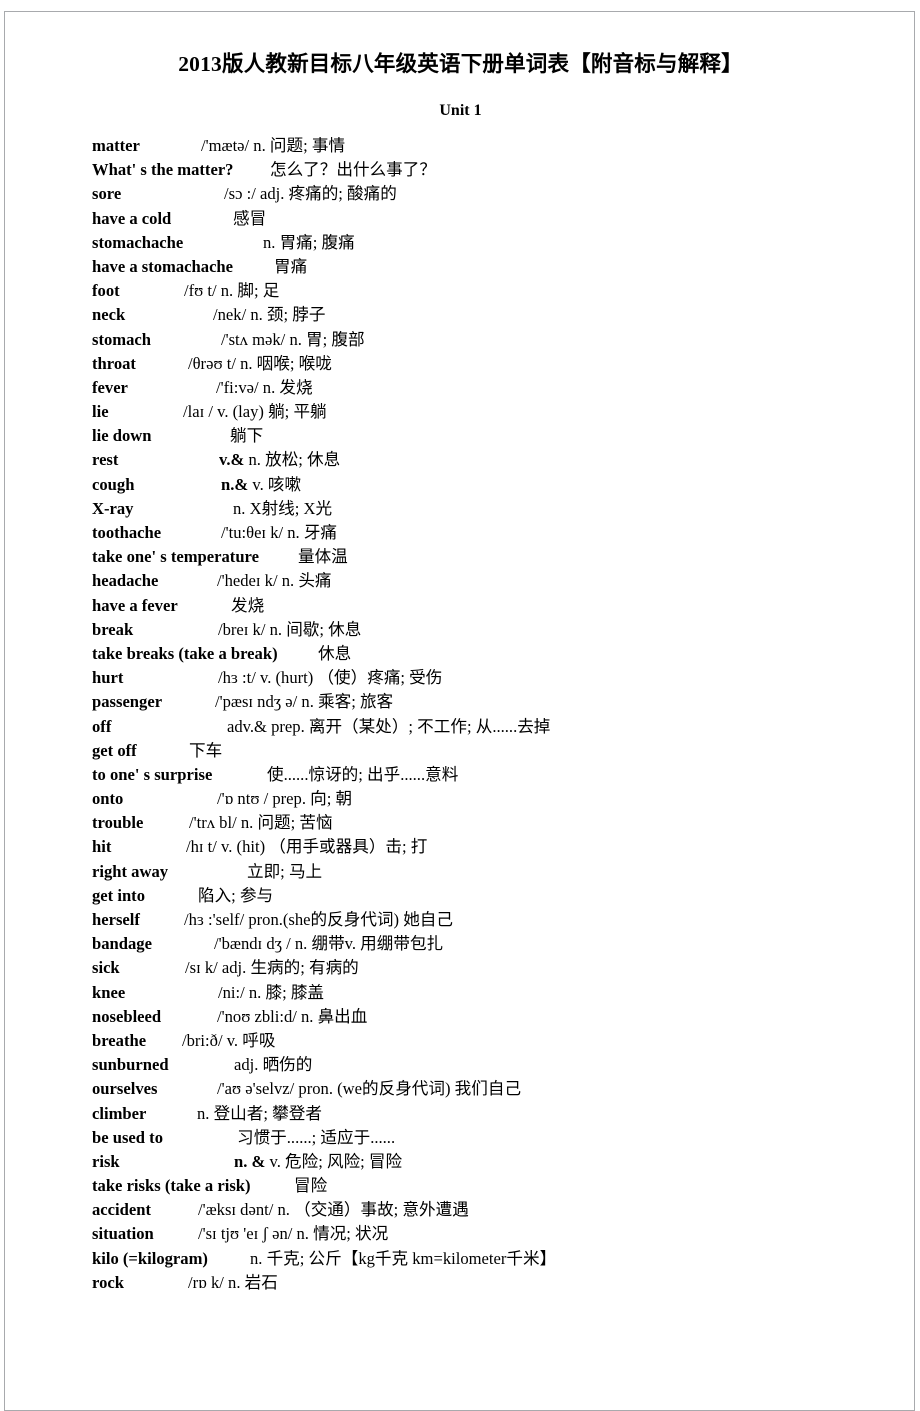 The width and height of the screenshot is (920, 1411). What do you see at coordinates (460, 993) in the screenshot?
I see `vocabulary-entry: knee/ni:/ n. 膝; 膝盖` at bounding box center [460, 993].